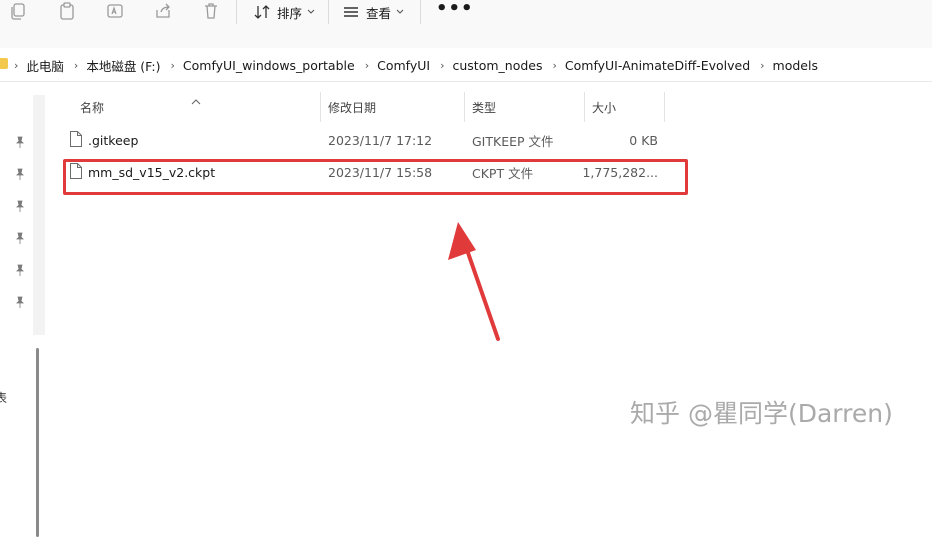 The image size is (932, 537). I want to click on red-arrow-annotation, so click(474, 281).